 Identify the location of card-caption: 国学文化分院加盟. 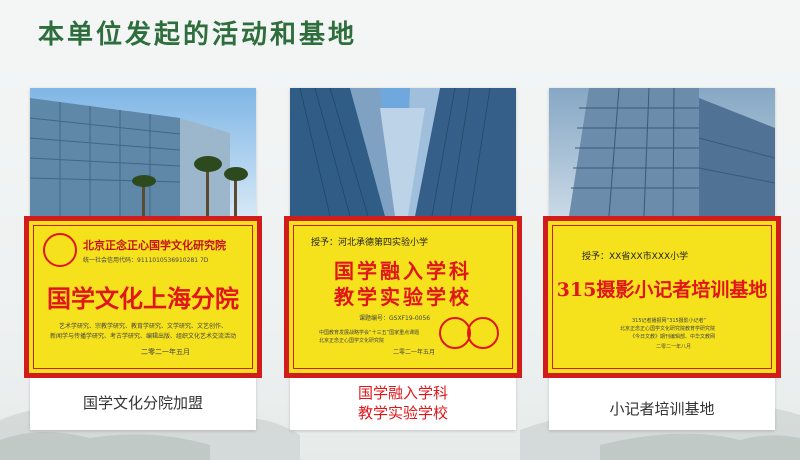
(142, 403).